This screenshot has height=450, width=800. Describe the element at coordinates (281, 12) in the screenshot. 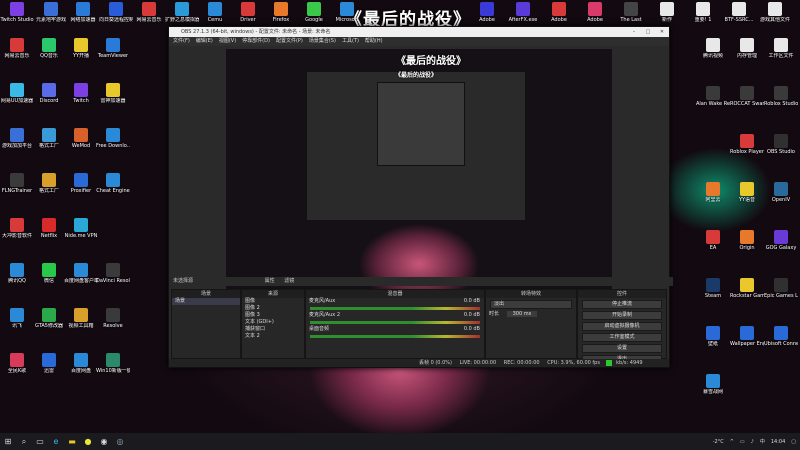

I see `desktop-icon: Firefox` at that location.